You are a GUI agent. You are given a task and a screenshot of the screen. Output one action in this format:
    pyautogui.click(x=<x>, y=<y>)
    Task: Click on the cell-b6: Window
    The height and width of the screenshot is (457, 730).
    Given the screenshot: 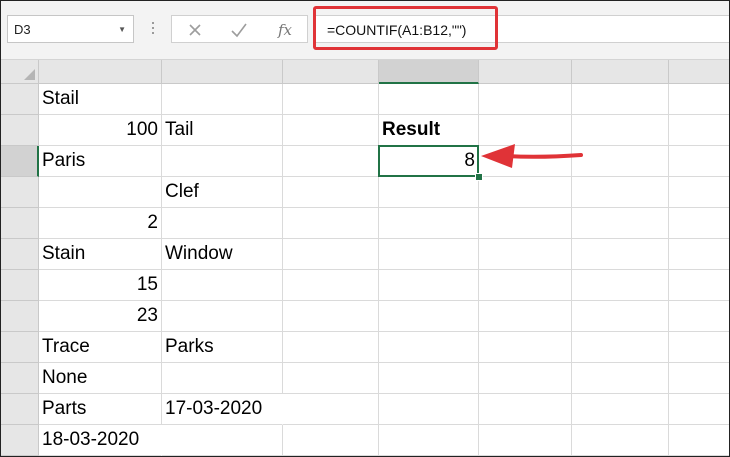 What is the action you would take?
    pyautogui.click(x=222, y=254)
    